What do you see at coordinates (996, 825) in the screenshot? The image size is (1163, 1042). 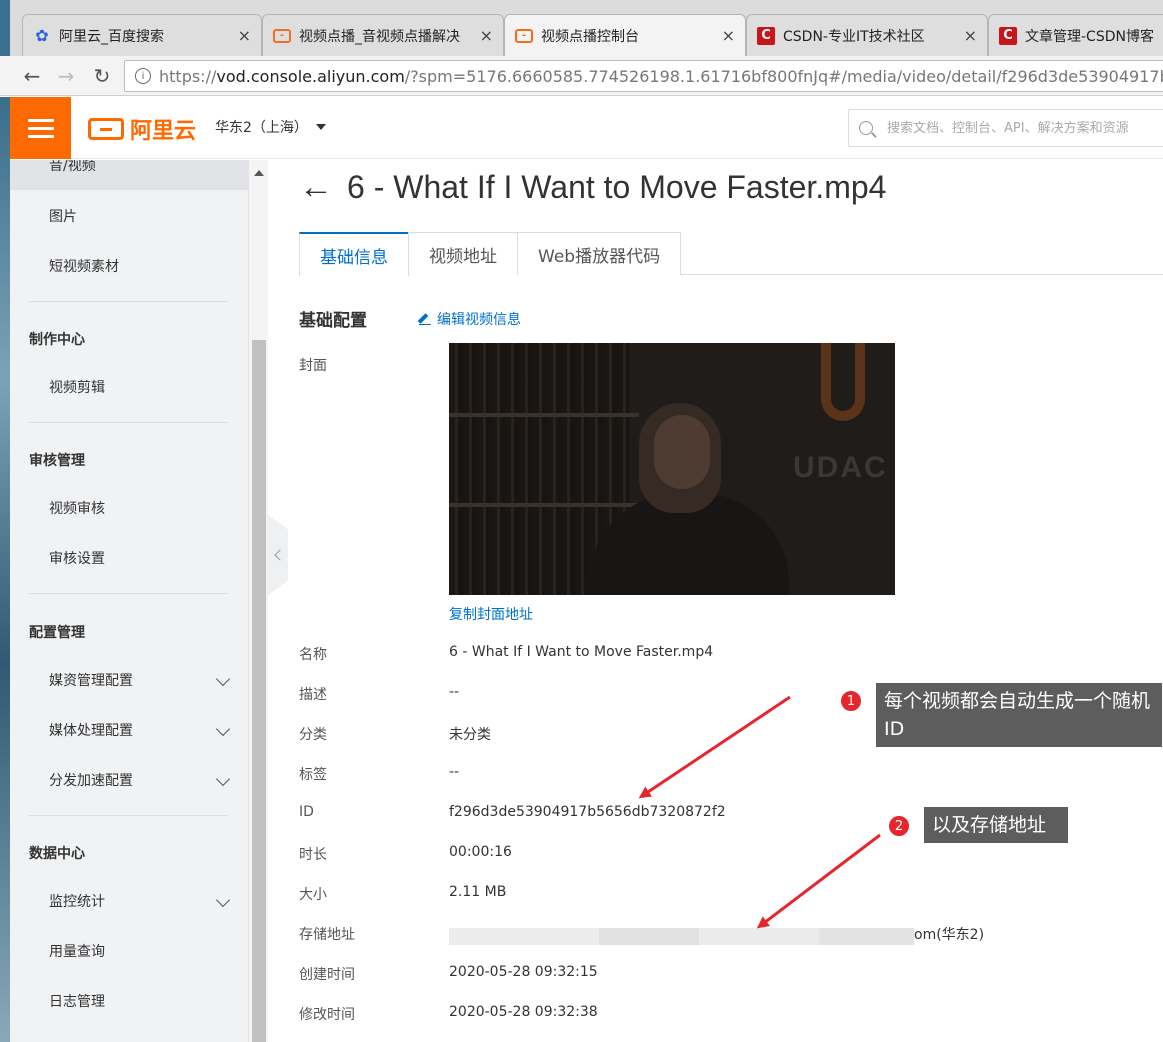 I see `annotation-callout-2: 以及存储地址` at bounding box center [996, 825].